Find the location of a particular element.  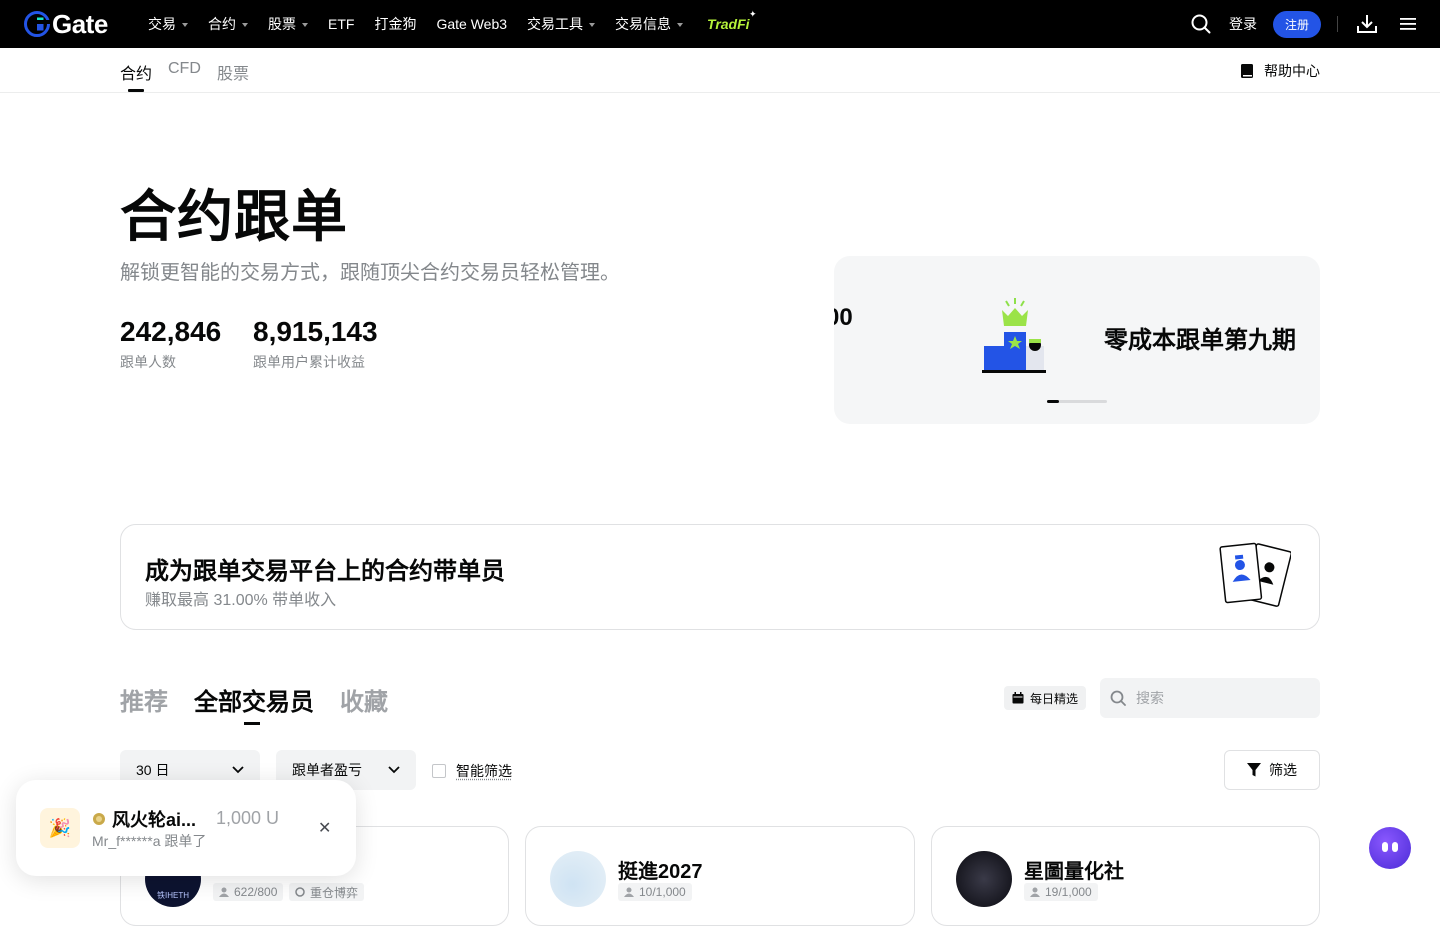

calendar-icon is located at coordinates (1018, 698).